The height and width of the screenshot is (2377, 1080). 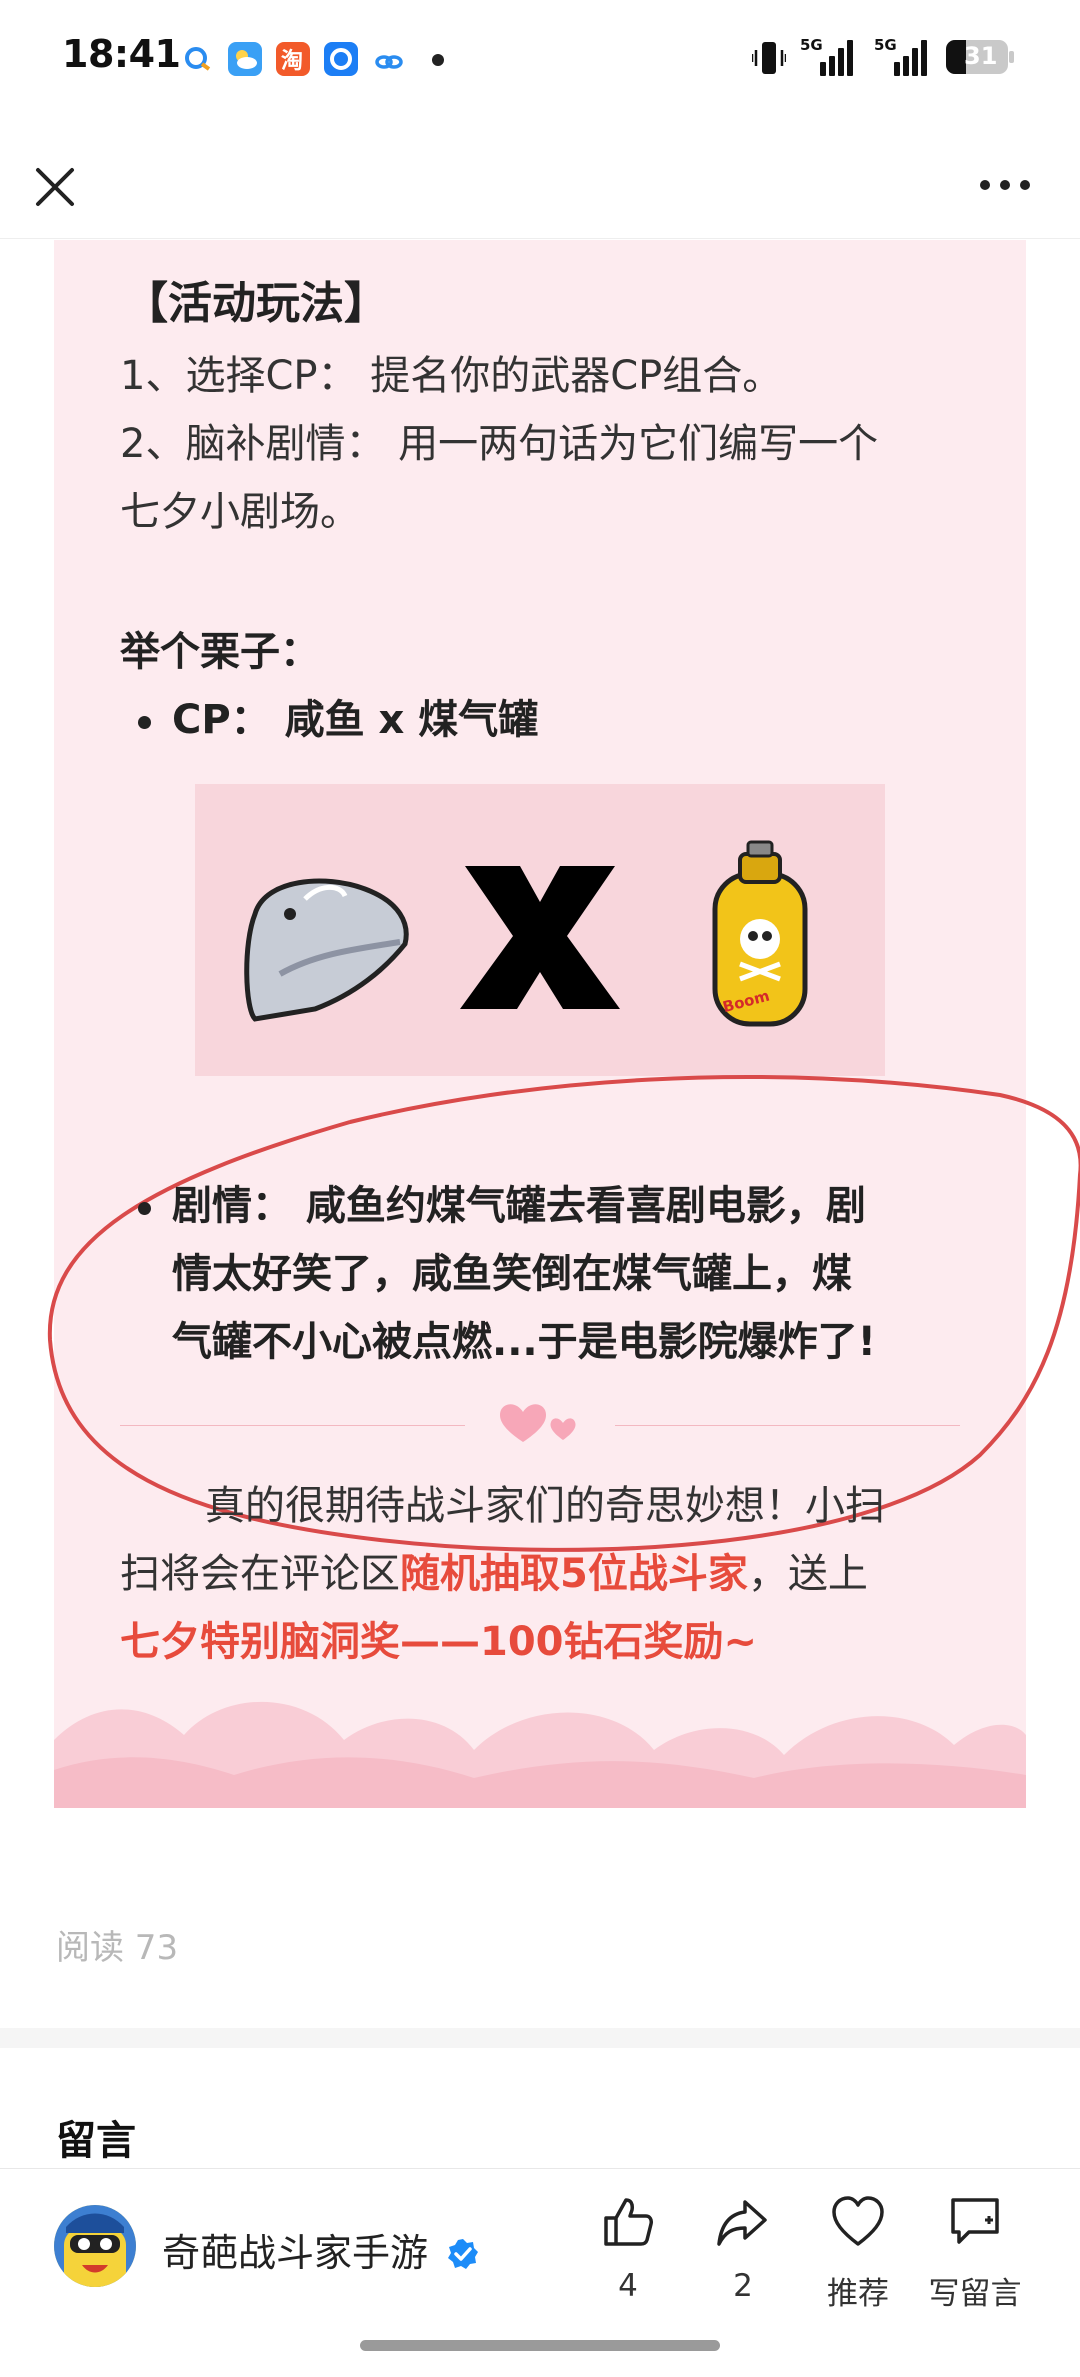 What do you see at coordinates (438, 60) in the screenshot?
I see `notification-dot` at bounding box center [438, 60].